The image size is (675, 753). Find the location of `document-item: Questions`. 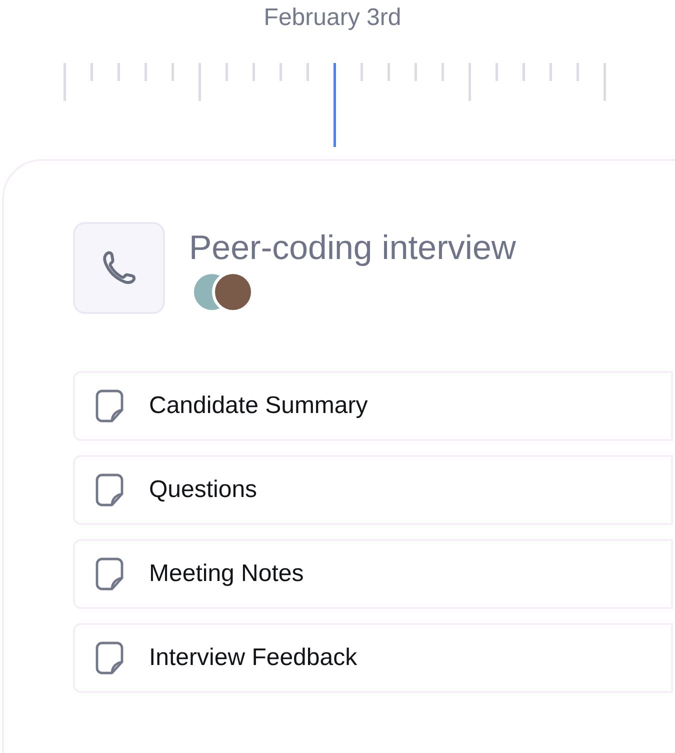

document-item: Questions is located at coordinates (373, 490).